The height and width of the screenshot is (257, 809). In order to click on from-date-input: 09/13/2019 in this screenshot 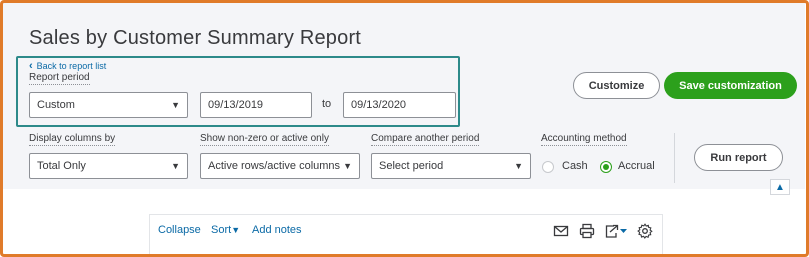, I will do `click(256, 105)`.